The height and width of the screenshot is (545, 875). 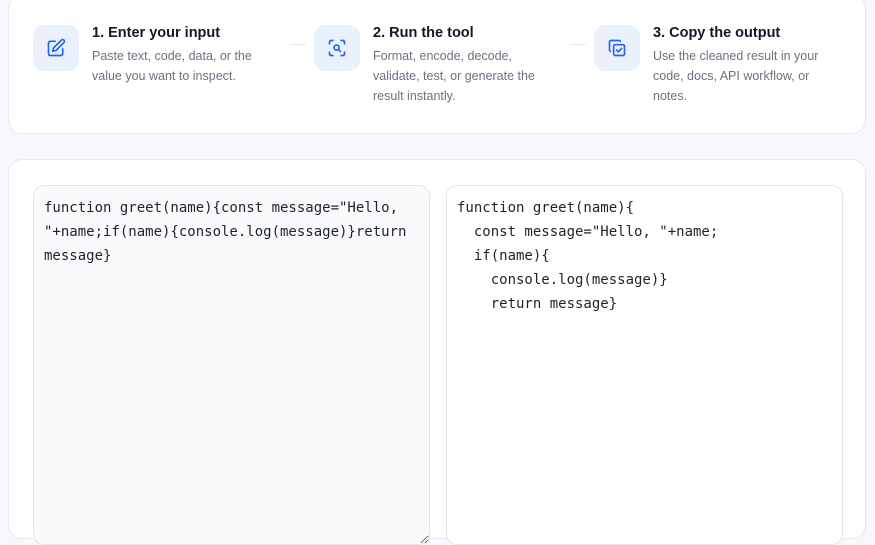 I want to click on search-scan-icon, so click(x=337, y=48).